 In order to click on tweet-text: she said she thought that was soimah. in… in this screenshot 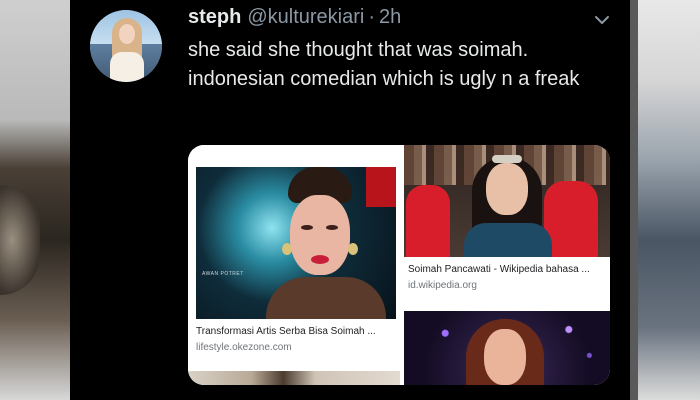, I will do `click(384, 64)`.